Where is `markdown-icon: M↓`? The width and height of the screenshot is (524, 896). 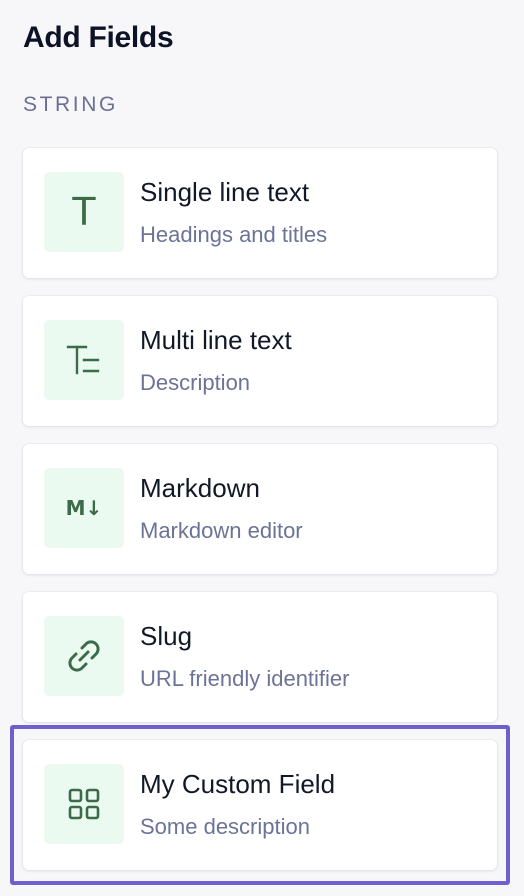
markdown-icon: M↓ is located at coordinates (84, 508).